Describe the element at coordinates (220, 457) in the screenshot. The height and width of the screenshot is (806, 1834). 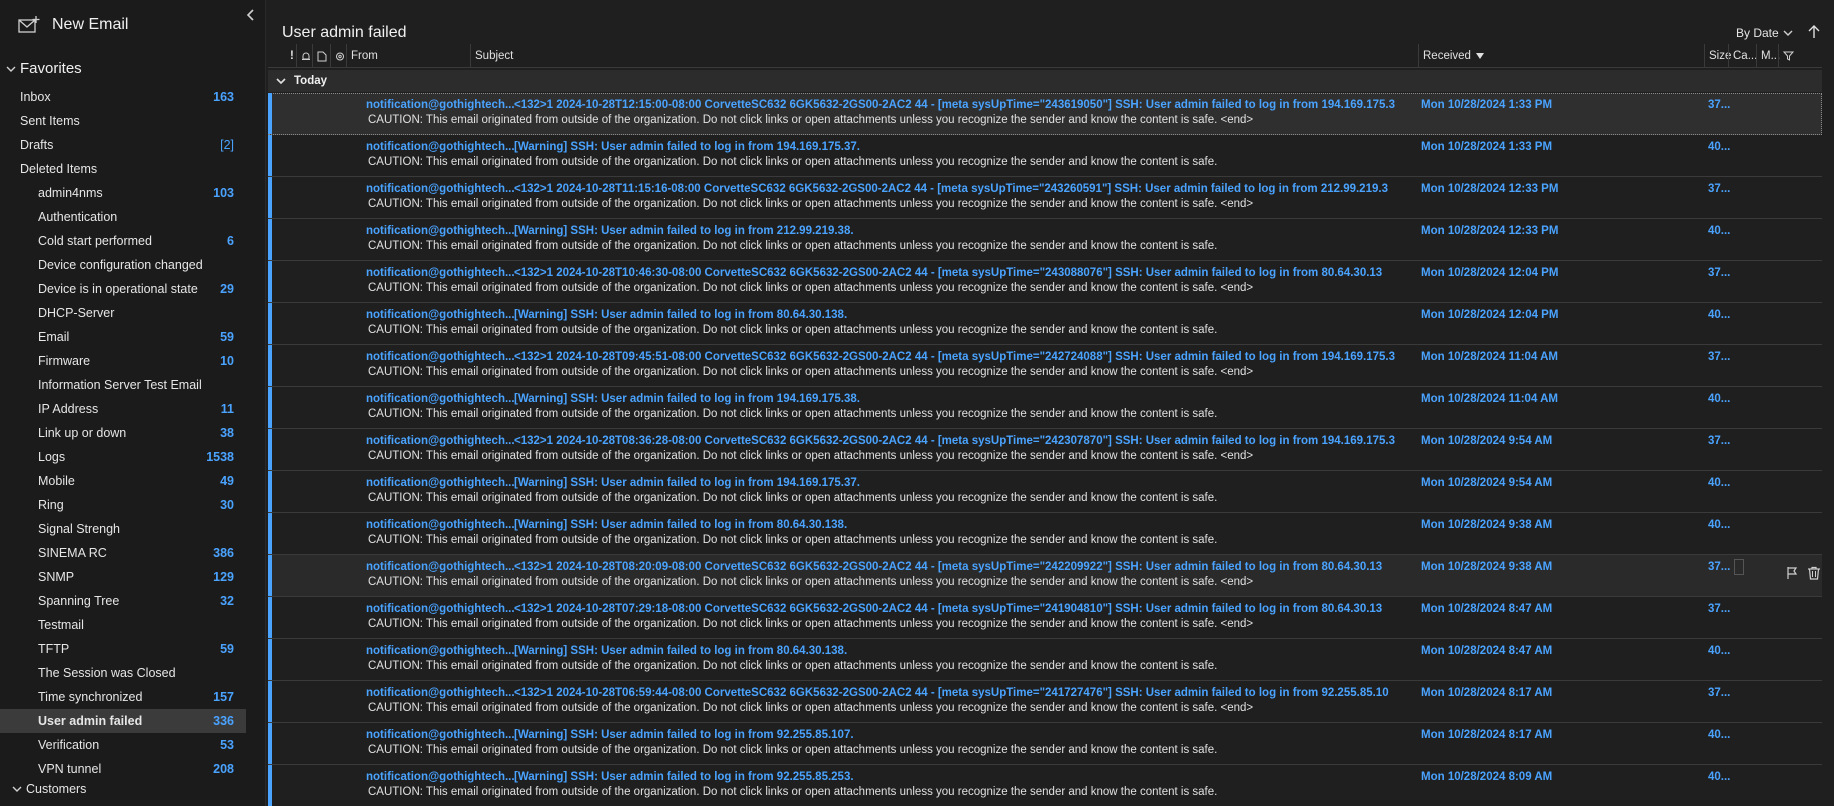
I see `unread-count: 1538` at that location.